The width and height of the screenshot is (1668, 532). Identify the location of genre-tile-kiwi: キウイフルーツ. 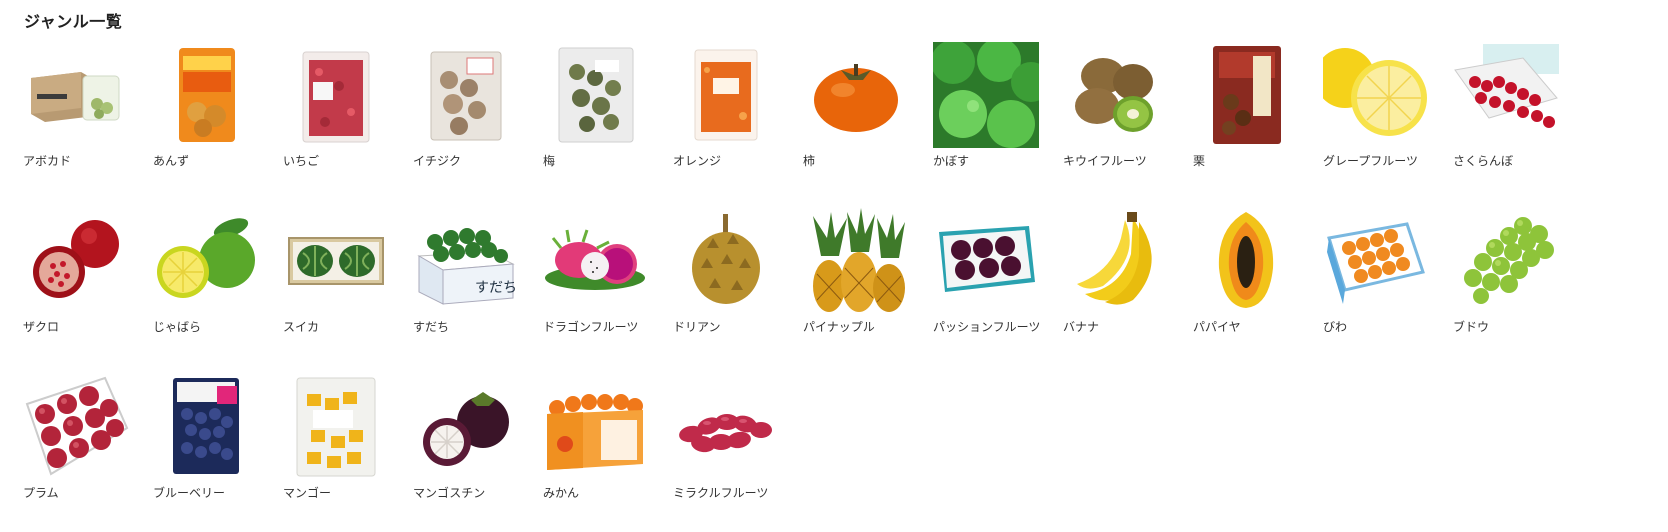
(1116, 105).